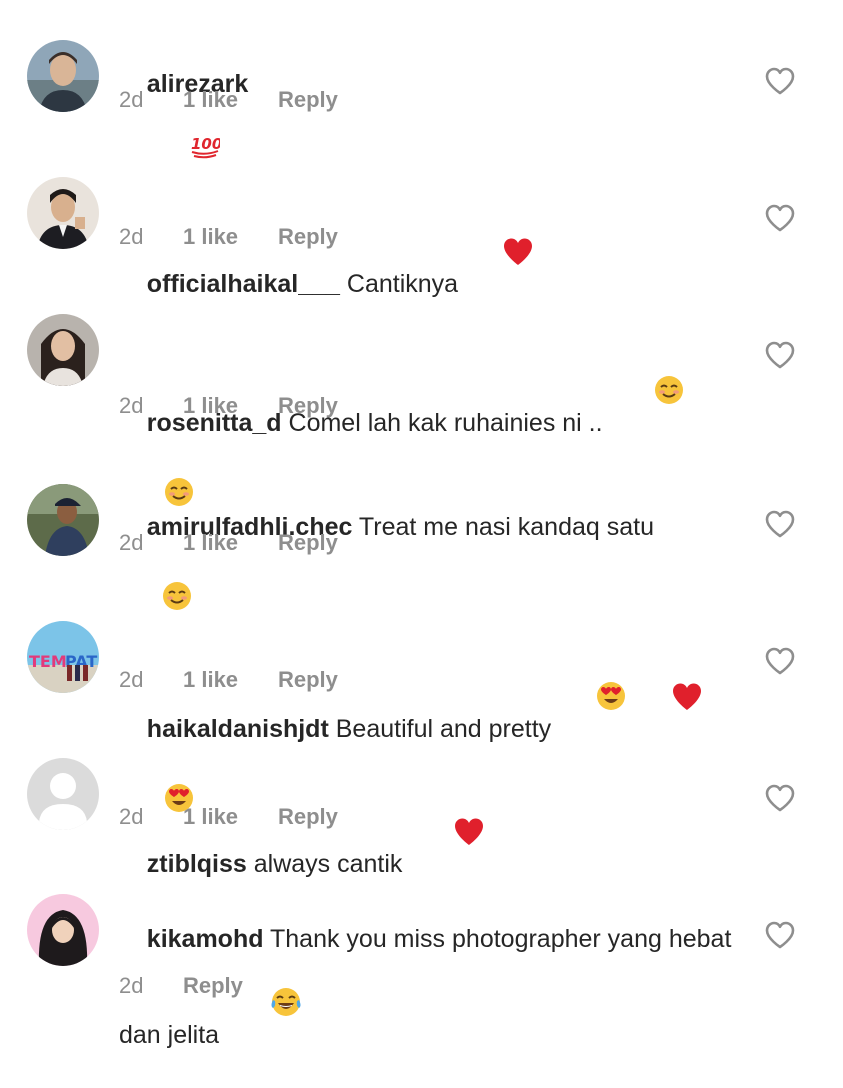 Image resolution: width=843 pixels, height=1088 pixels. Describe the element at coordinates (213, 986) in the screenshot. I see `reply-button: Reply` at that location.